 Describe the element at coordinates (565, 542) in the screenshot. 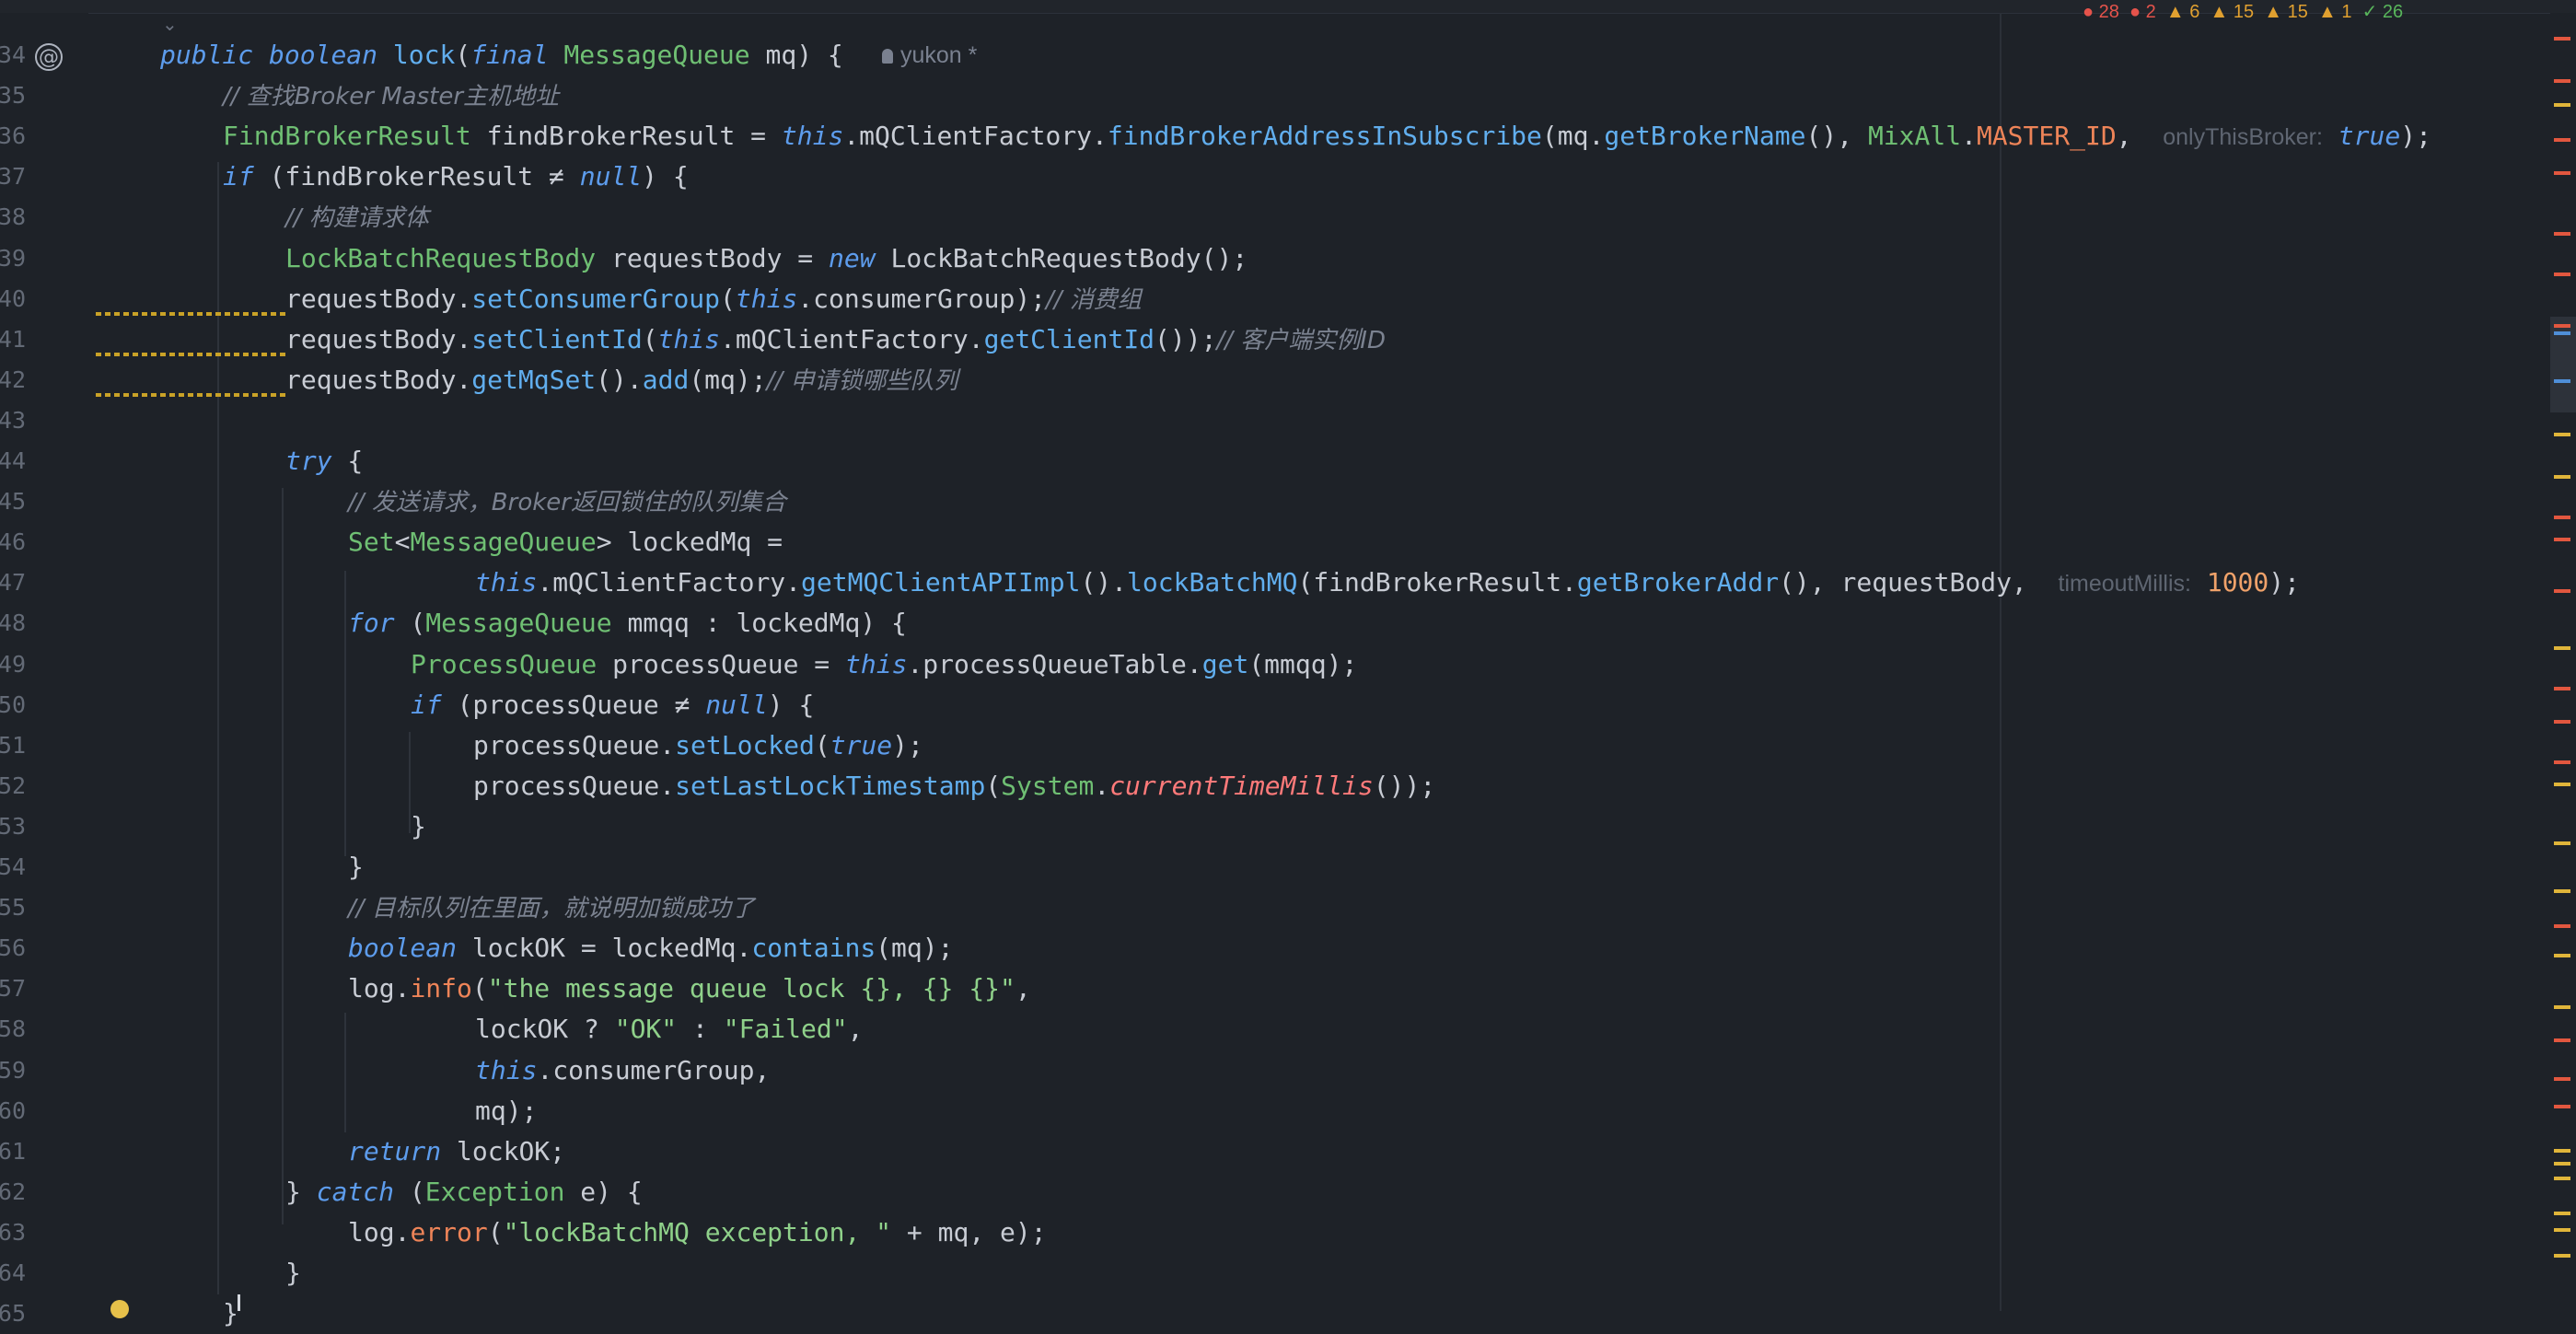

I see `code-text: Set<MessageQueue> lockedMq =` at that location.